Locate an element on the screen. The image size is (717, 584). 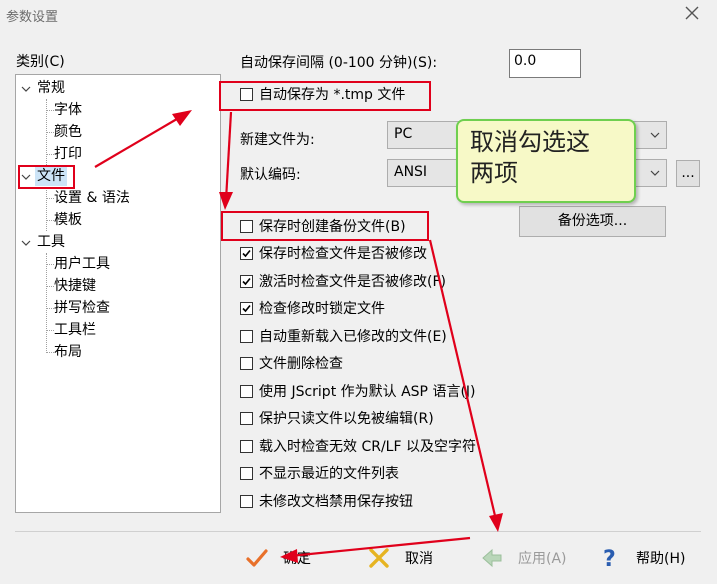
checkbox-row: 保存时检查文件是否被修改 is located at coordinates (333, 253).